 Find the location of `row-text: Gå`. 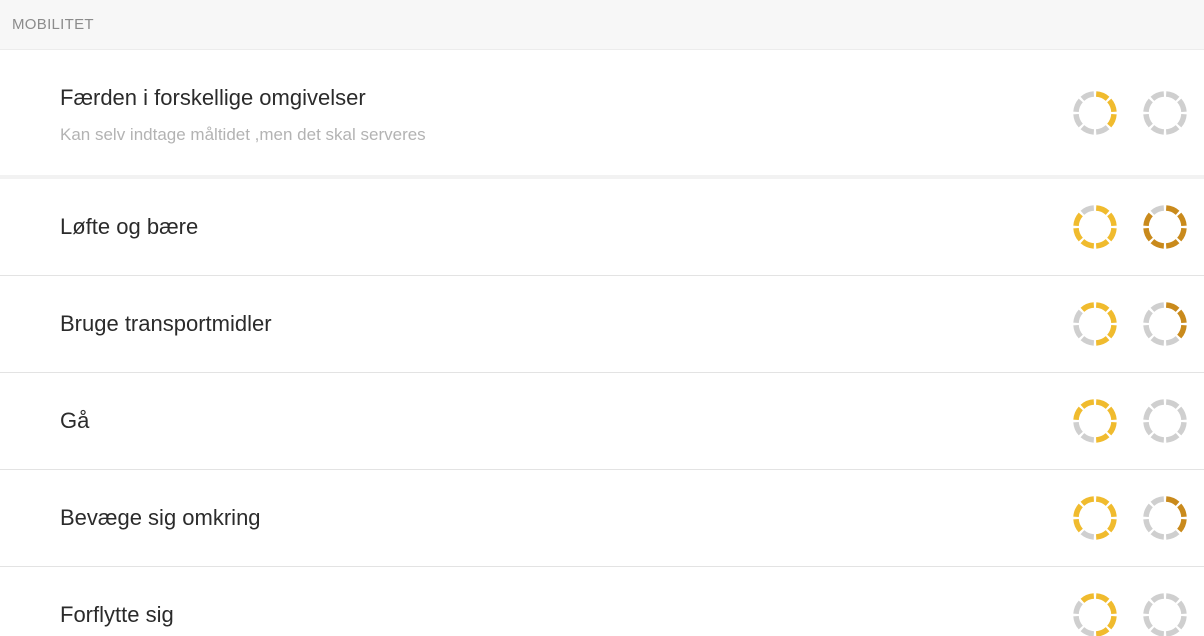

row-text: Gå is located at coordinates (565, 421).